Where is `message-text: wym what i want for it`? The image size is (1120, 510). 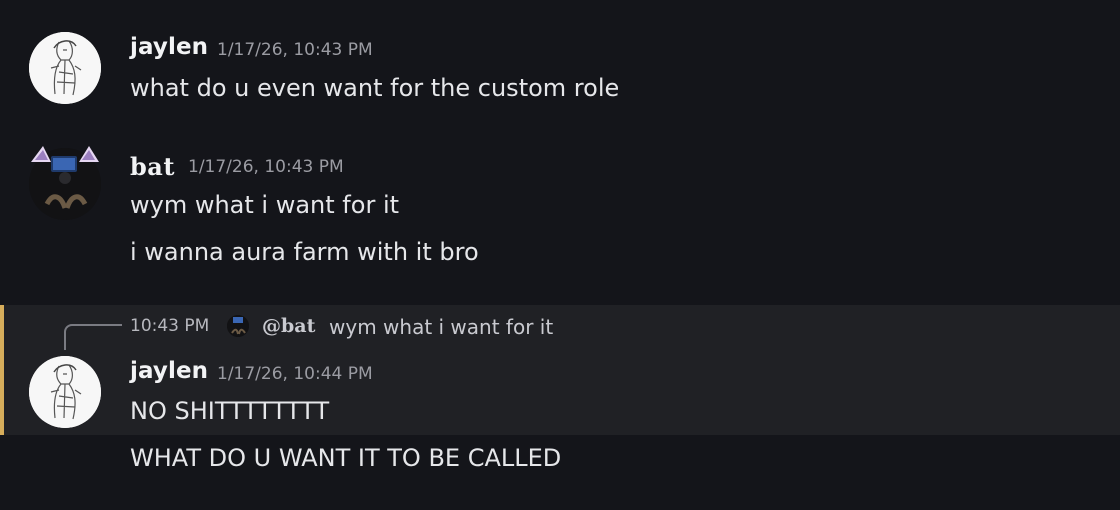
message-text: wym what i want for it is located at coordinates (265, 205).